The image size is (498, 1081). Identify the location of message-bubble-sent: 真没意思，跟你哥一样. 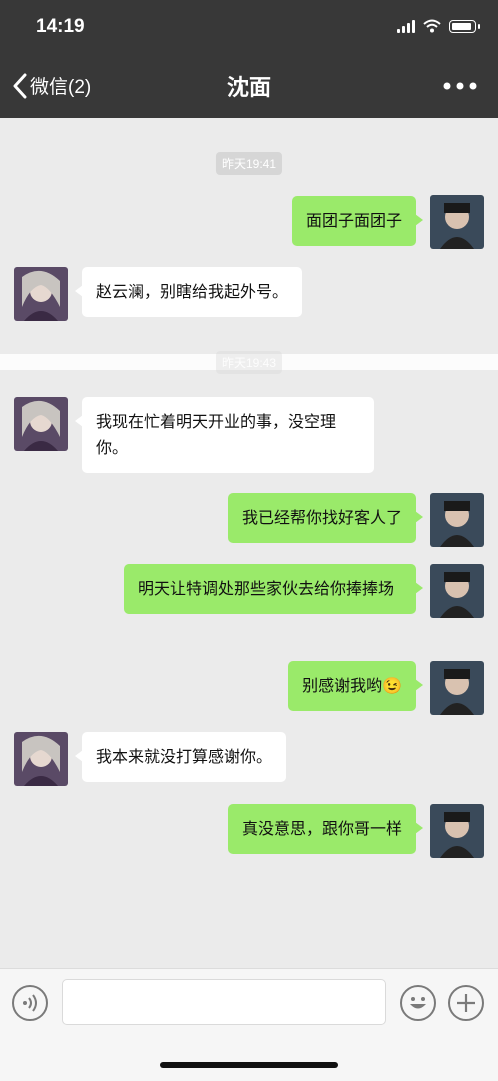
(325, 829).